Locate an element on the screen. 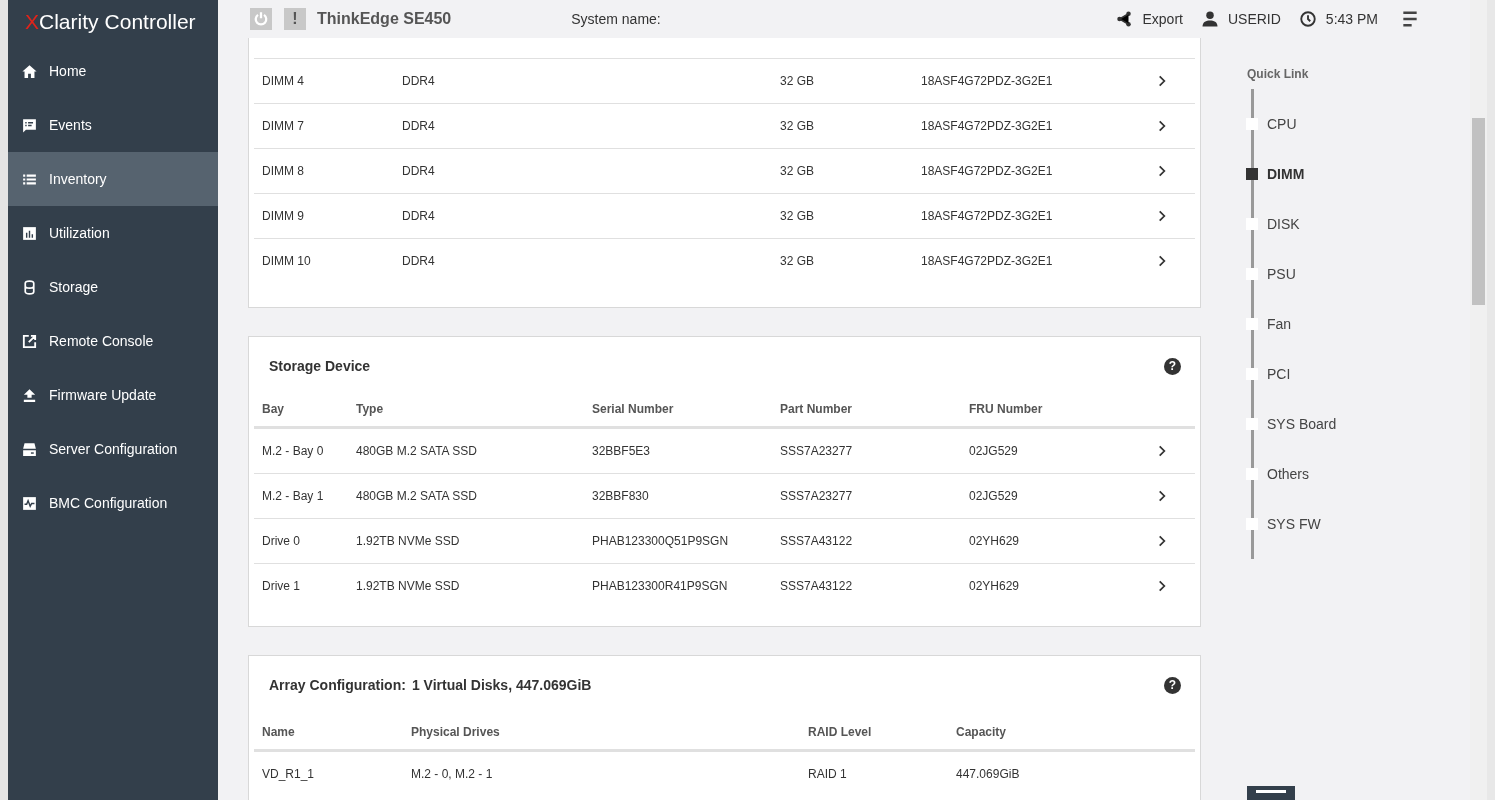  table-cell: M.2 - Bay 1 is located at coordinates (301, 495).